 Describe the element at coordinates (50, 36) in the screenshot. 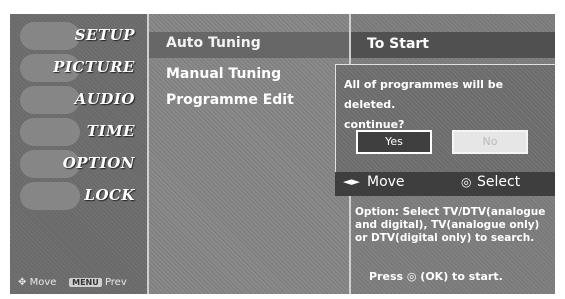

I see `setup-icon` at that location.